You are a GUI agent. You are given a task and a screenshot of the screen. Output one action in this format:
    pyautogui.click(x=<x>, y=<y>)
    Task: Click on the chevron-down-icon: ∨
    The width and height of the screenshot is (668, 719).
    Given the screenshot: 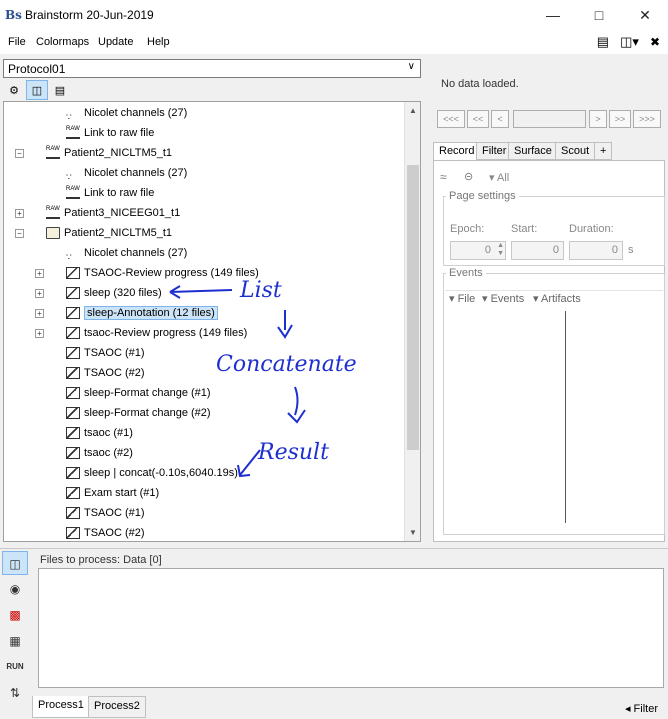 What is the action you would take?
    pyautogui.click(x=411, y=66)
    